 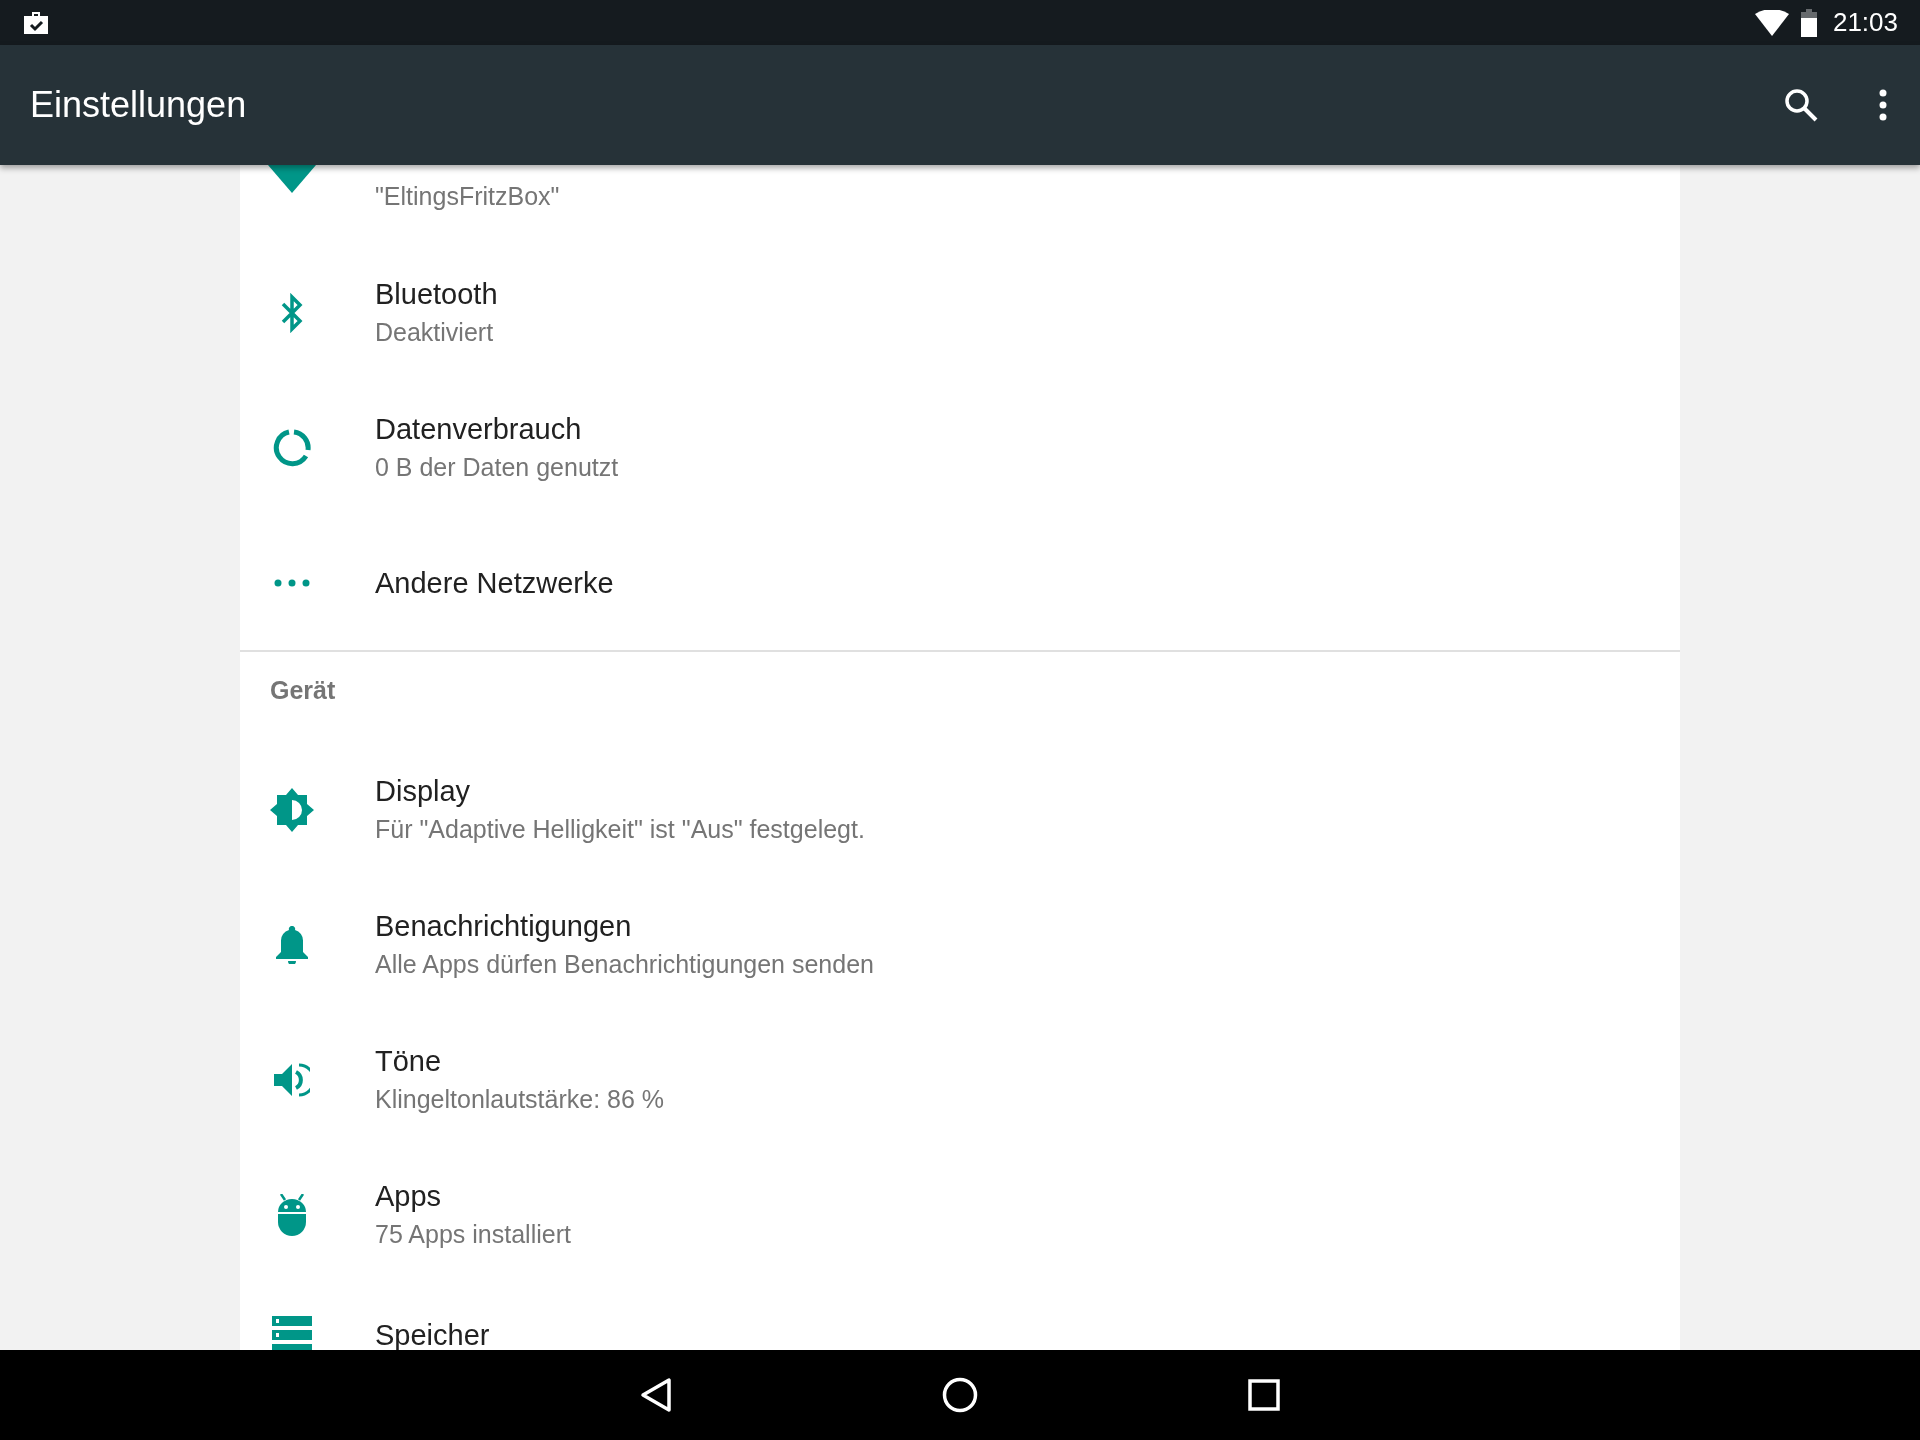 I want to click on speaker-icon, so click(x=291, y=1079).